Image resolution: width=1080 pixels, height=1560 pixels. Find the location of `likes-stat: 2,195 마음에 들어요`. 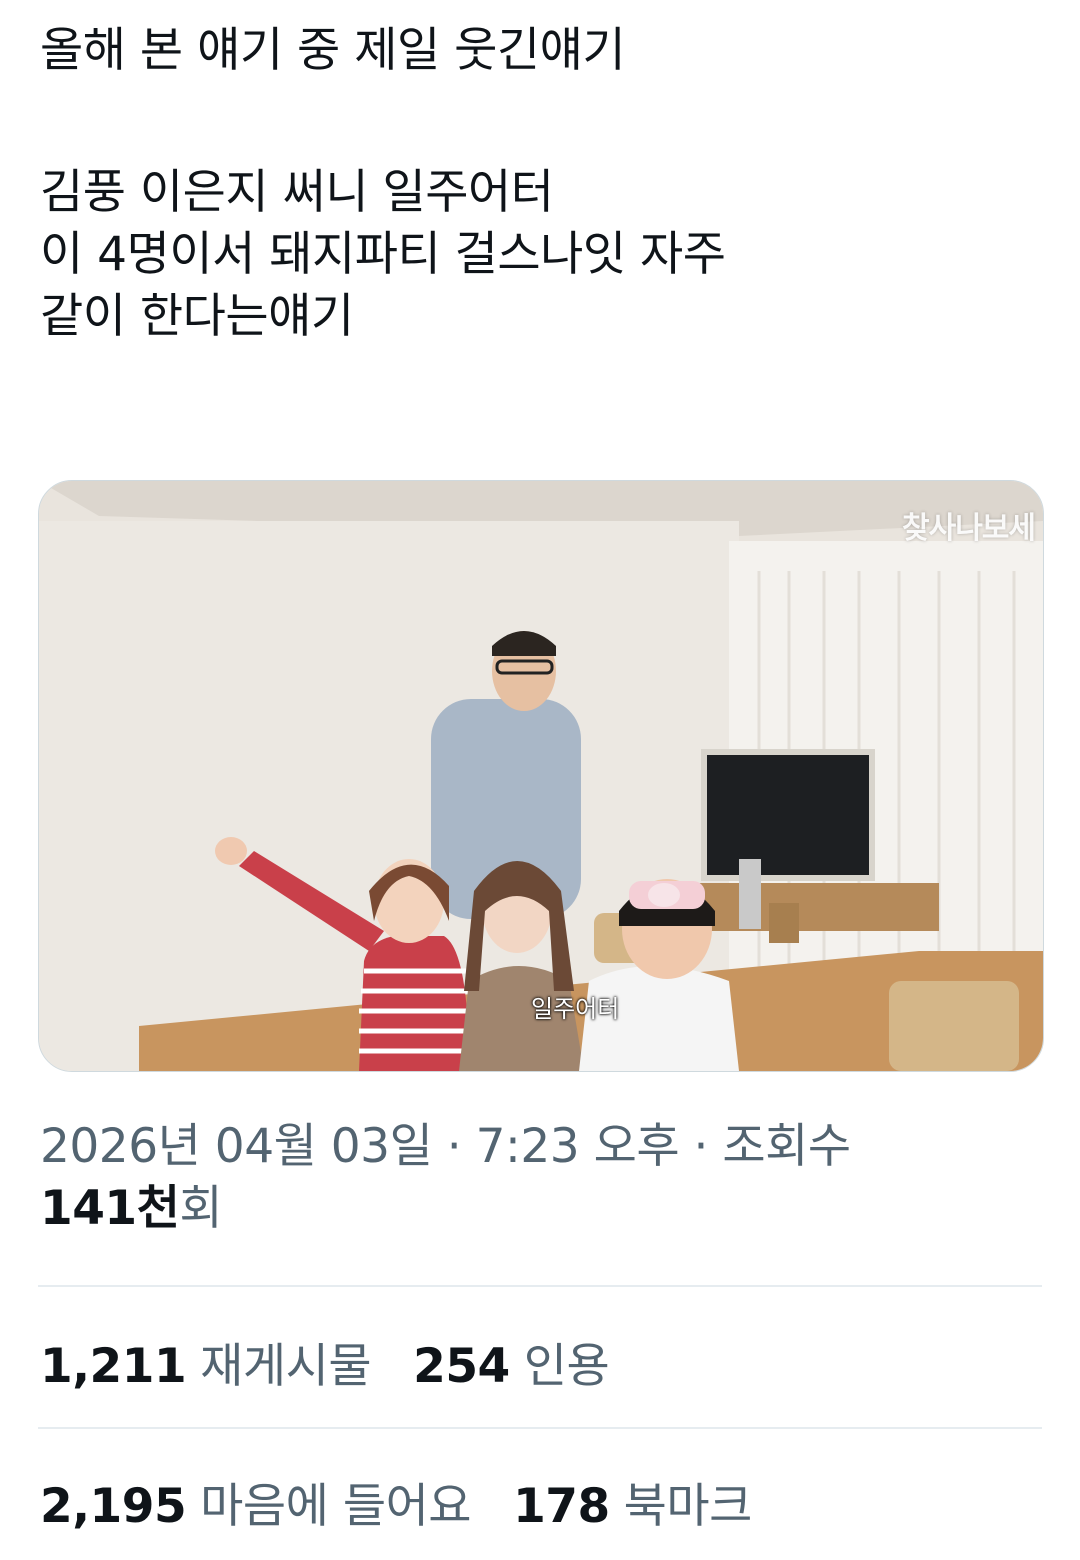

likes-stat: 2,195 마음에 들어요 is located at coordinates (256, 1501).